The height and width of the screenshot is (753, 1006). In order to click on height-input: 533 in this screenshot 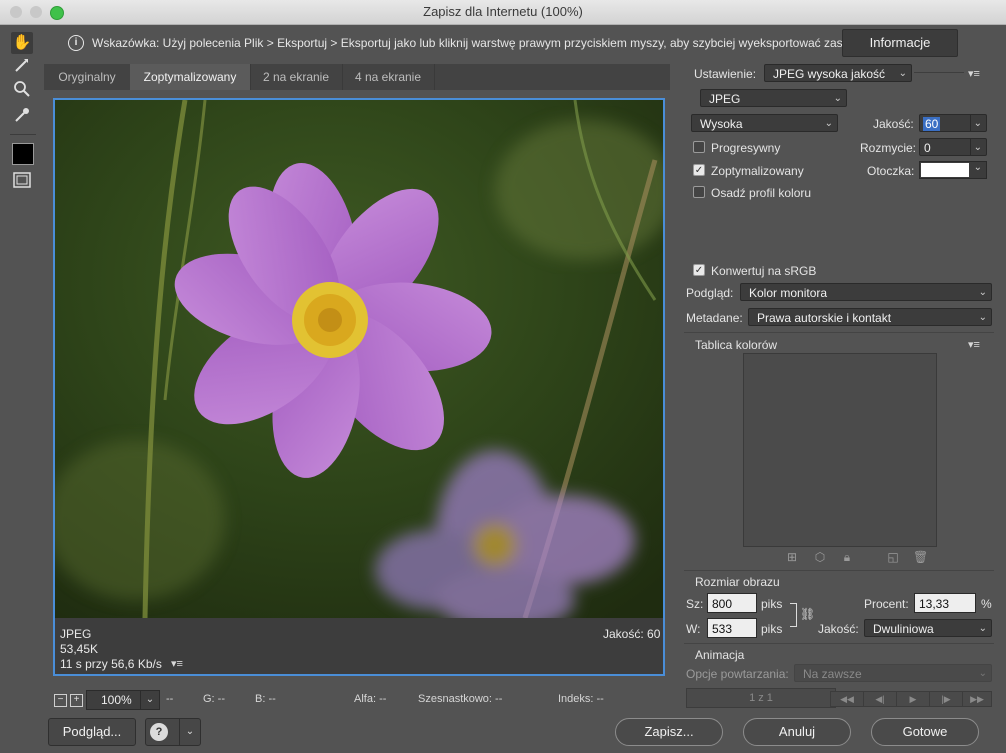, I will do `click(732, 628)`.